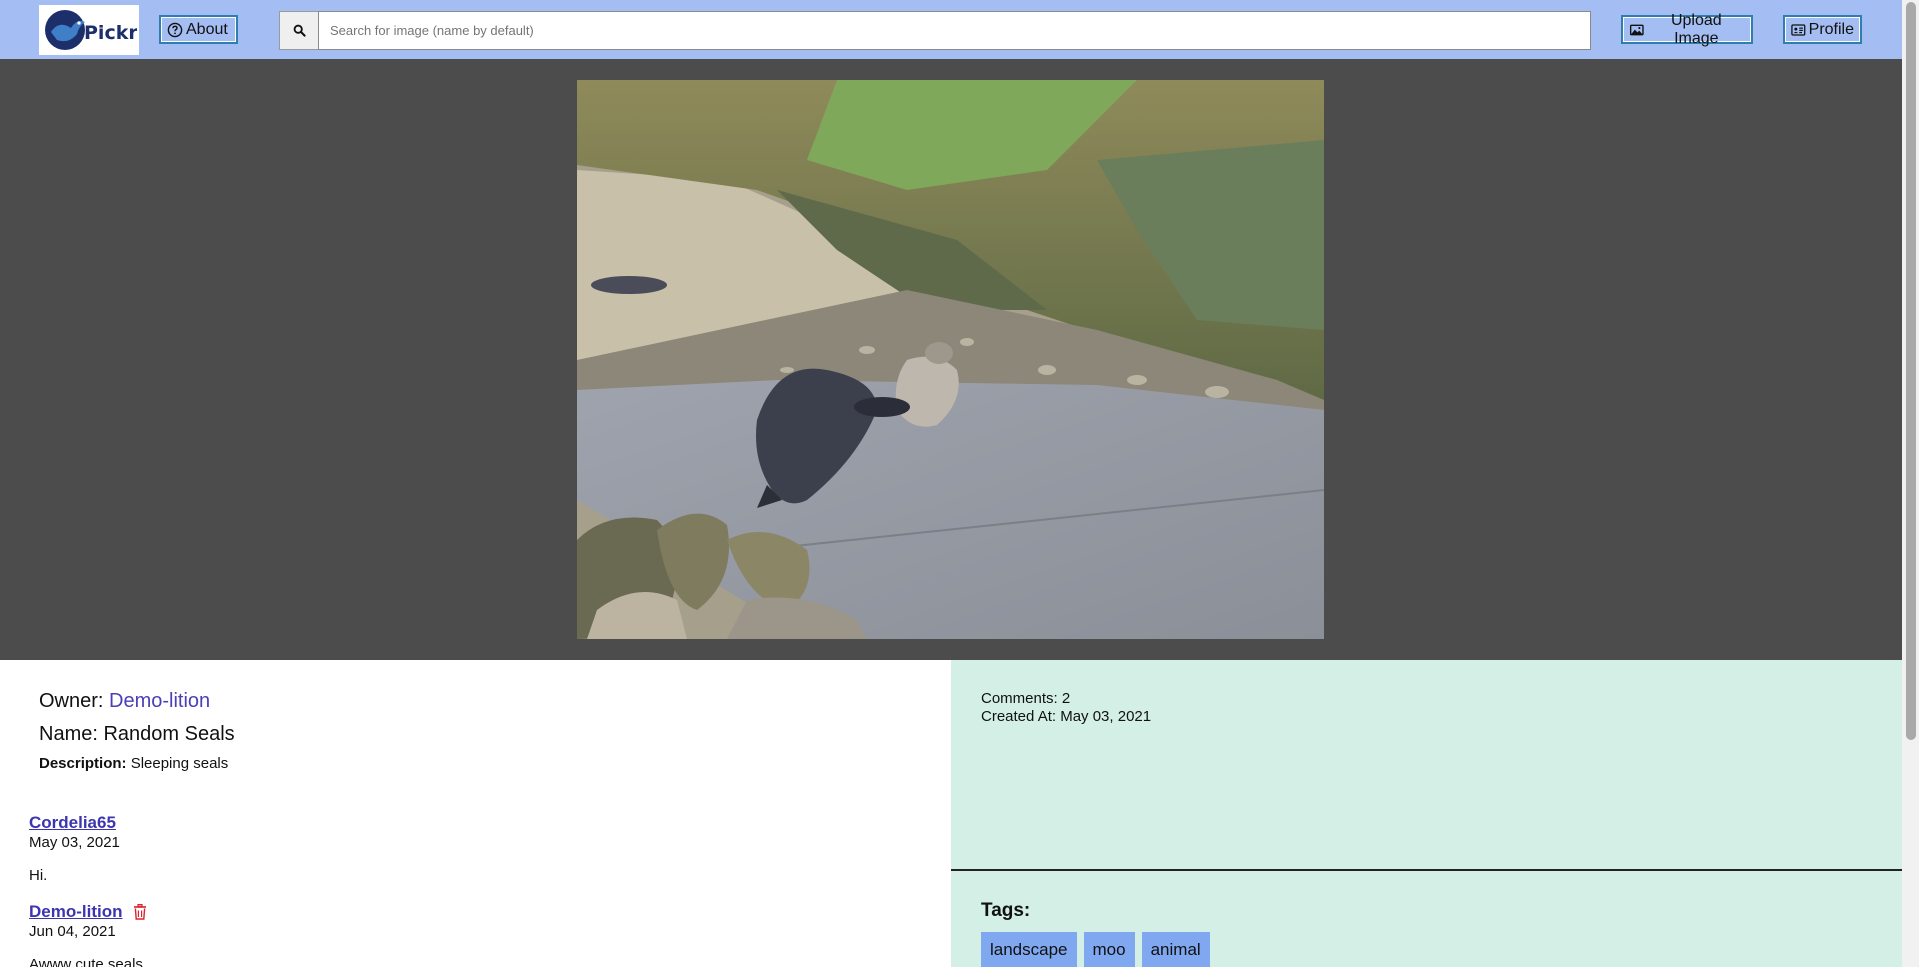 The image size is (1919, 967). What do you see at coordinates (86, 961) in the screenshot?
I see `comment-text: Awww cute seals` at bounding box center [86, 961].